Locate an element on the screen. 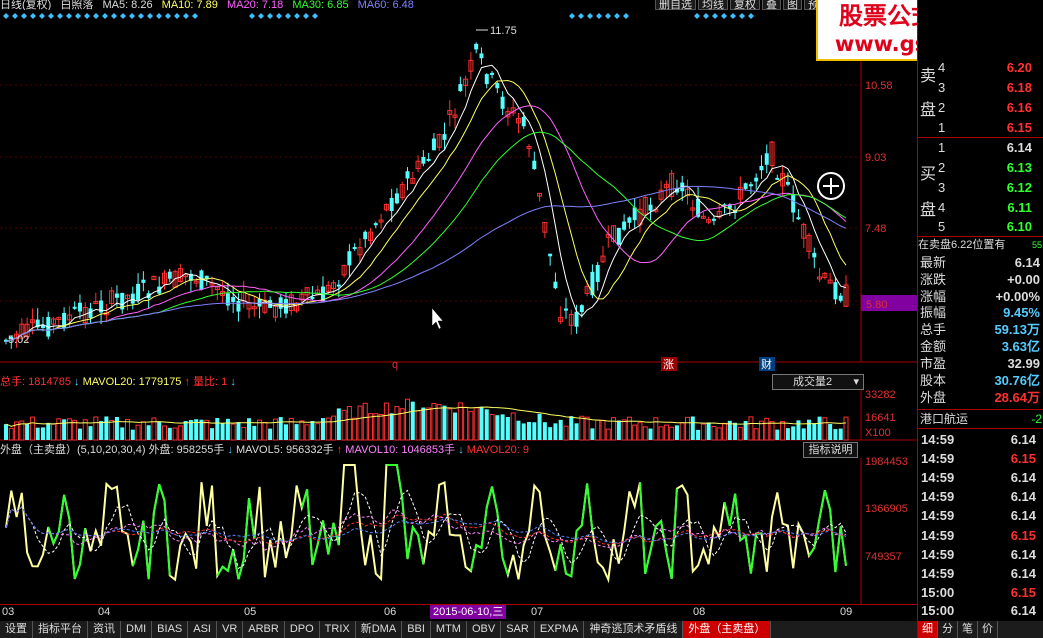 Image resolution: width=1043 pixels, height=638 pixels. adjust-button: 复权 is located at coordinates (745, 5).